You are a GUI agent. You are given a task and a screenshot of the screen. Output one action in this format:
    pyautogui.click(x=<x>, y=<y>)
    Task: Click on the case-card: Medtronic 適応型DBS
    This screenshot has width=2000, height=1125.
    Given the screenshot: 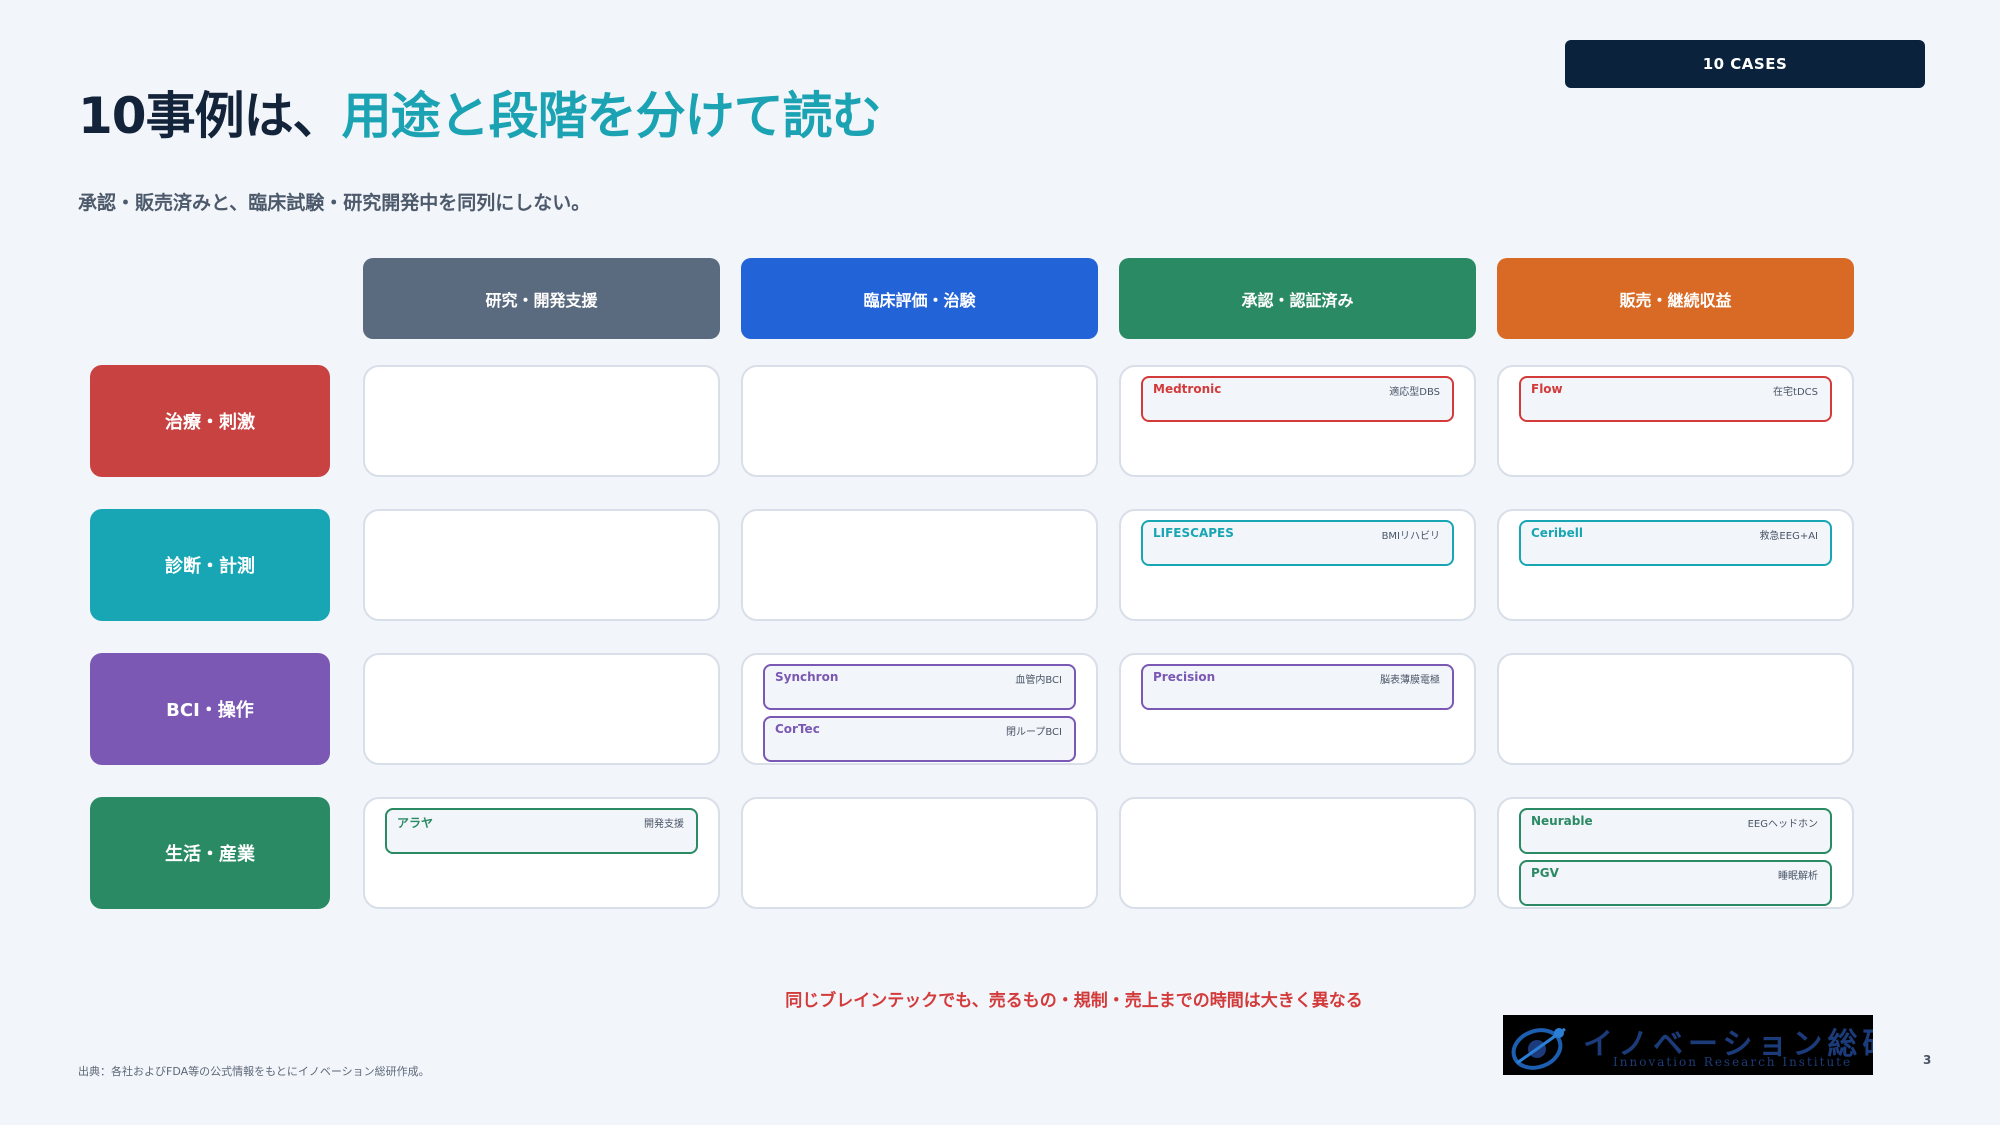 What is the action you would take?
    pyautogui.click(x=1297, y=399)
    